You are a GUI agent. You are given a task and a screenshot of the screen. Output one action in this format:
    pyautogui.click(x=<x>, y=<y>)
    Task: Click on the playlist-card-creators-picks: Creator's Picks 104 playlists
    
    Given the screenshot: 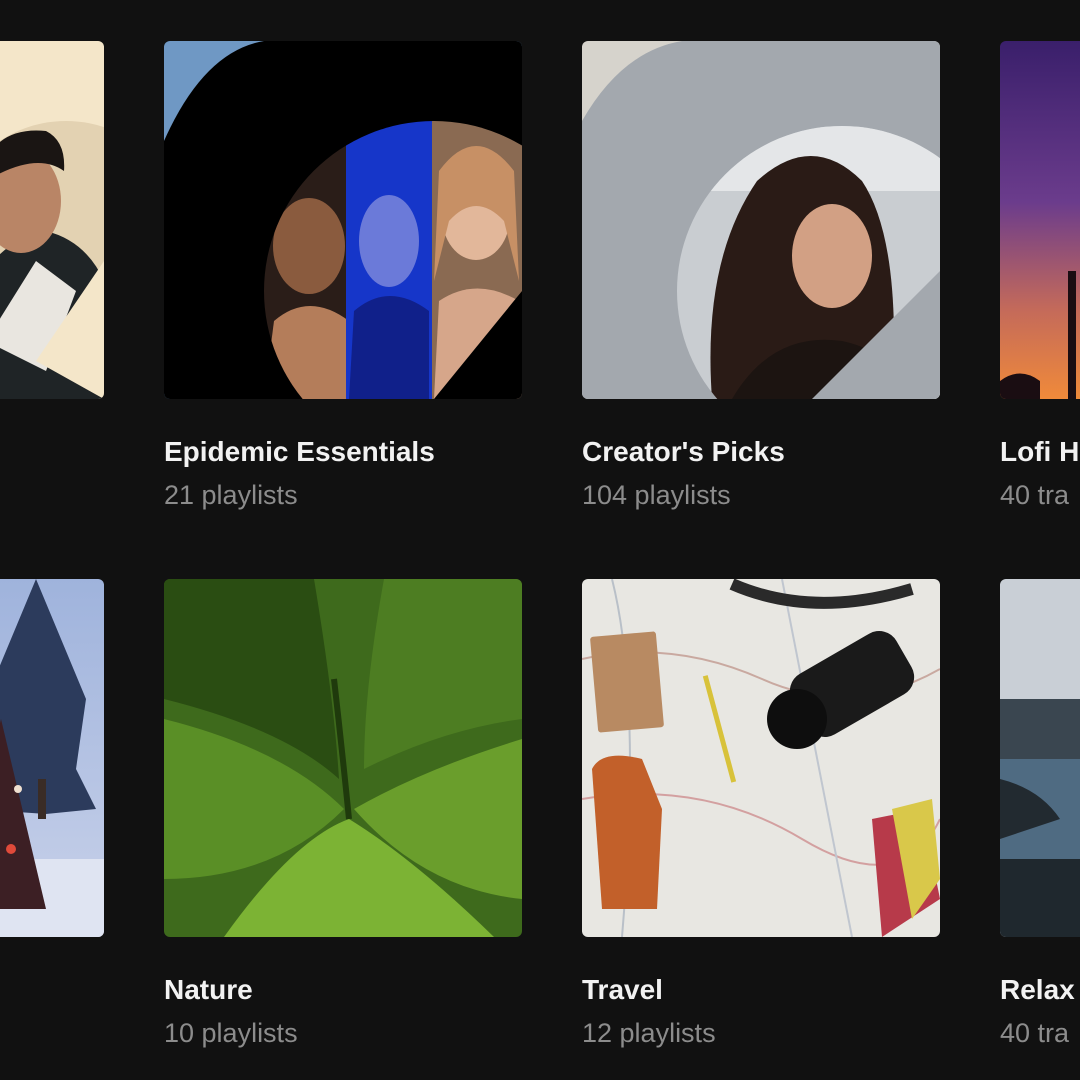 What is the action you would take?
    pyautogui.click(x=761, y=276)
    